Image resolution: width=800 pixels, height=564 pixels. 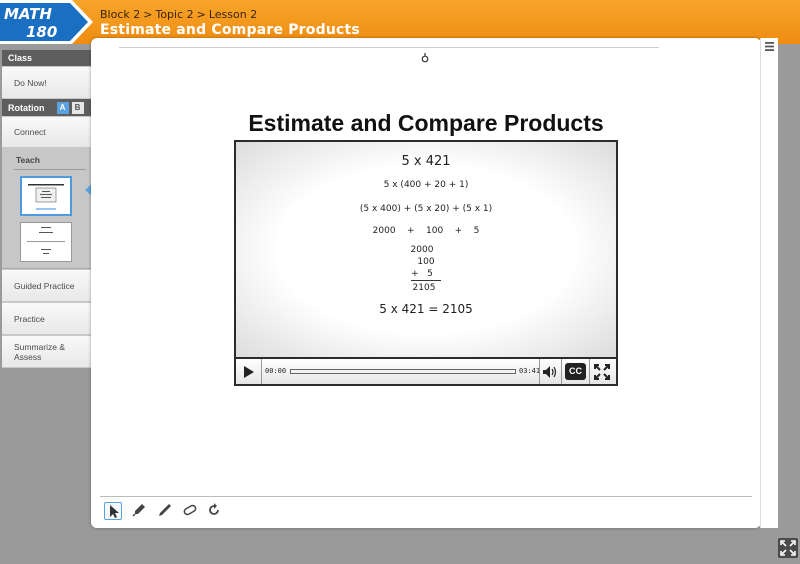 I want to click on sidebar-item-practice: Practice, so click(x=47, y=318).